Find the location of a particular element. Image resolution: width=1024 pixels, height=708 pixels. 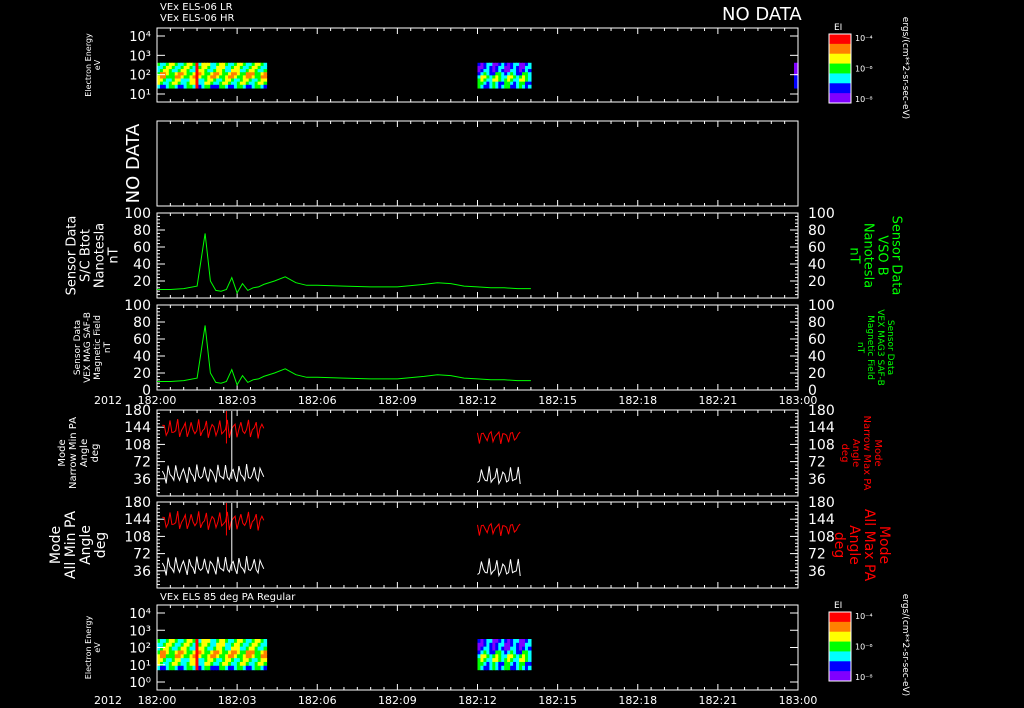

year-label: 2012 is located at coordinates (108, 400).